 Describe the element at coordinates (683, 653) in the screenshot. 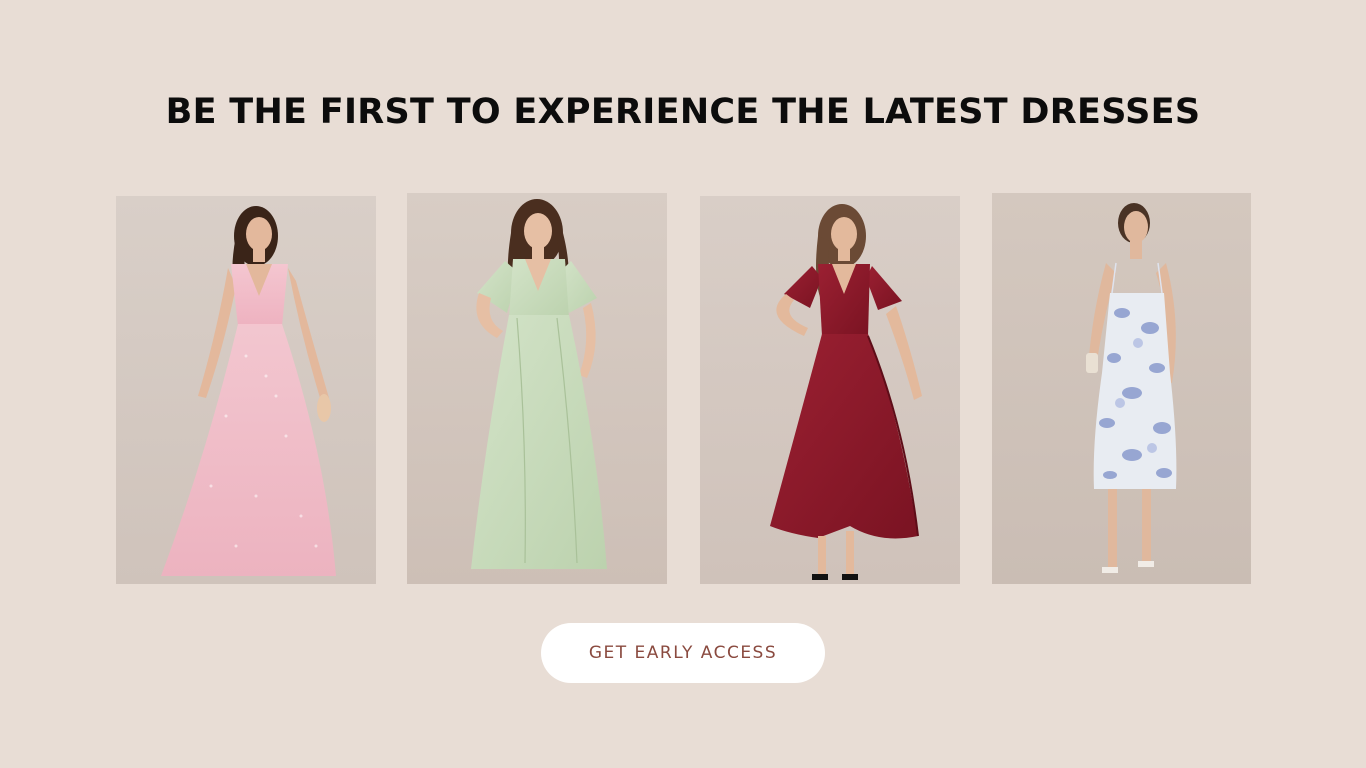

I see `get-early-access-button: GET EARLY ACCESS` at that location.